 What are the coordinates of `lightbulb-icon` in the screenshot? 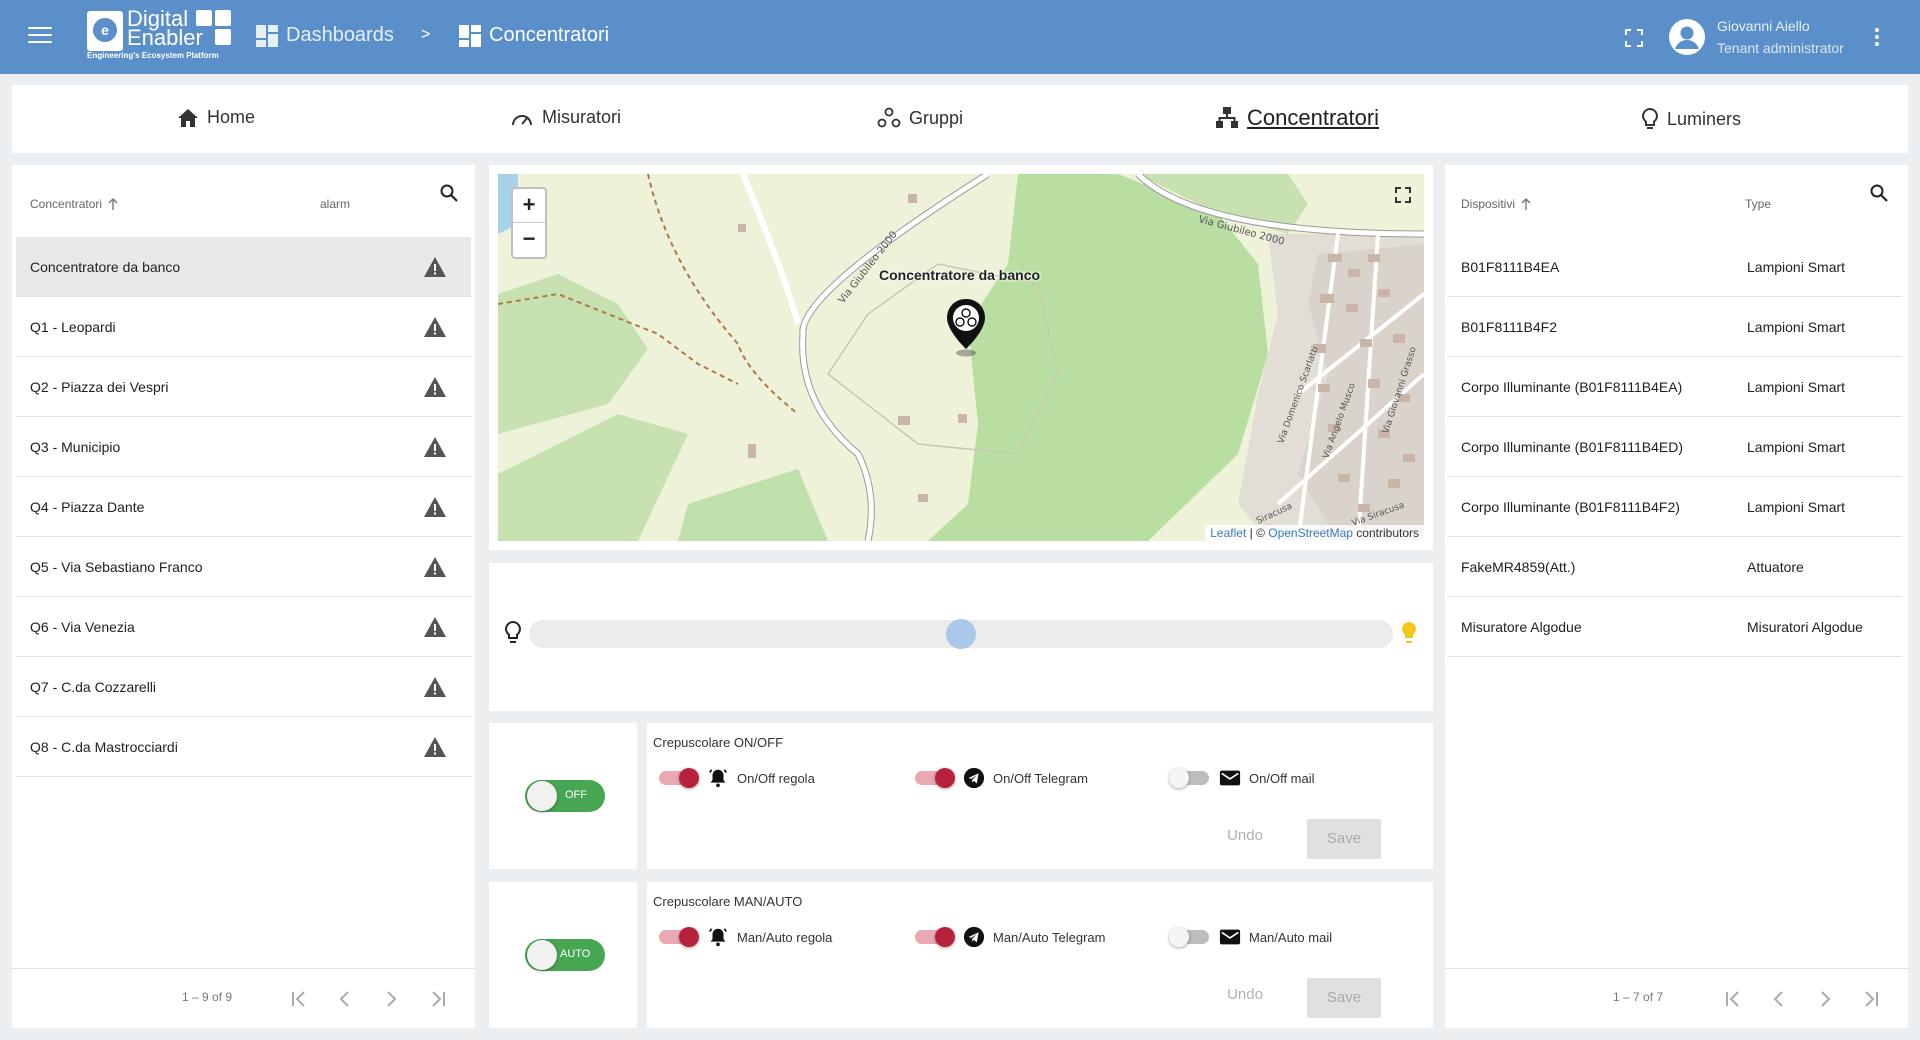 It's located at (1650, 118).